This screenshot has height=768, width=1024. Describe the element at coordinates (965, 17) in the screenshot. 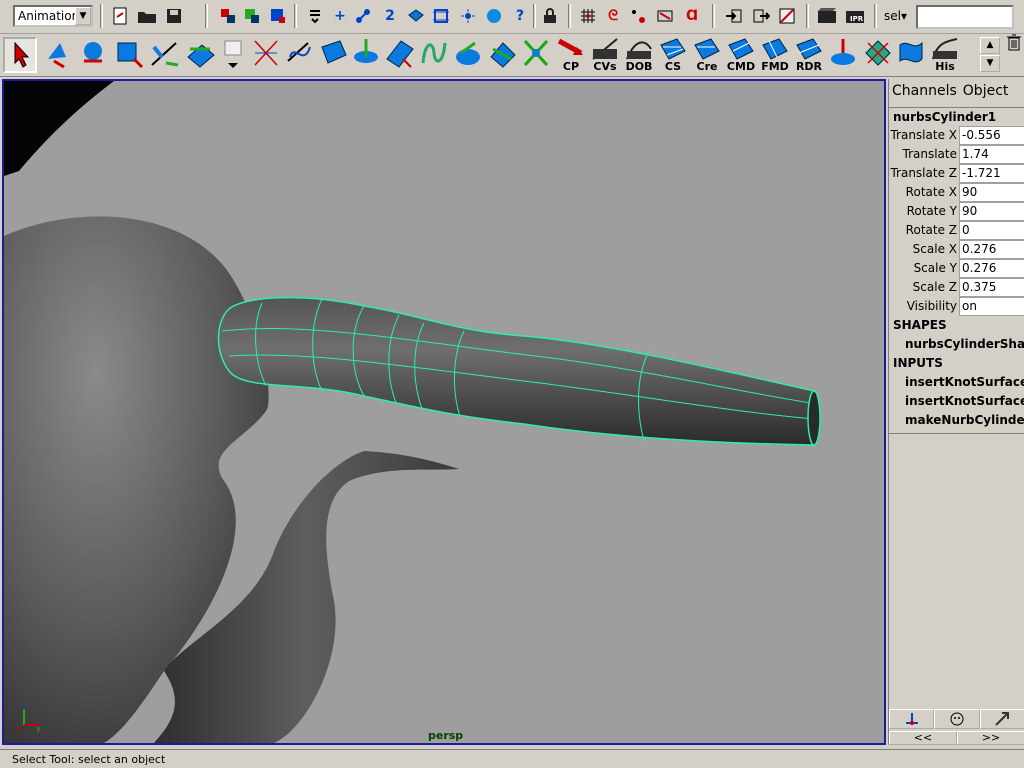

I see `select-by-name-input` at that location.